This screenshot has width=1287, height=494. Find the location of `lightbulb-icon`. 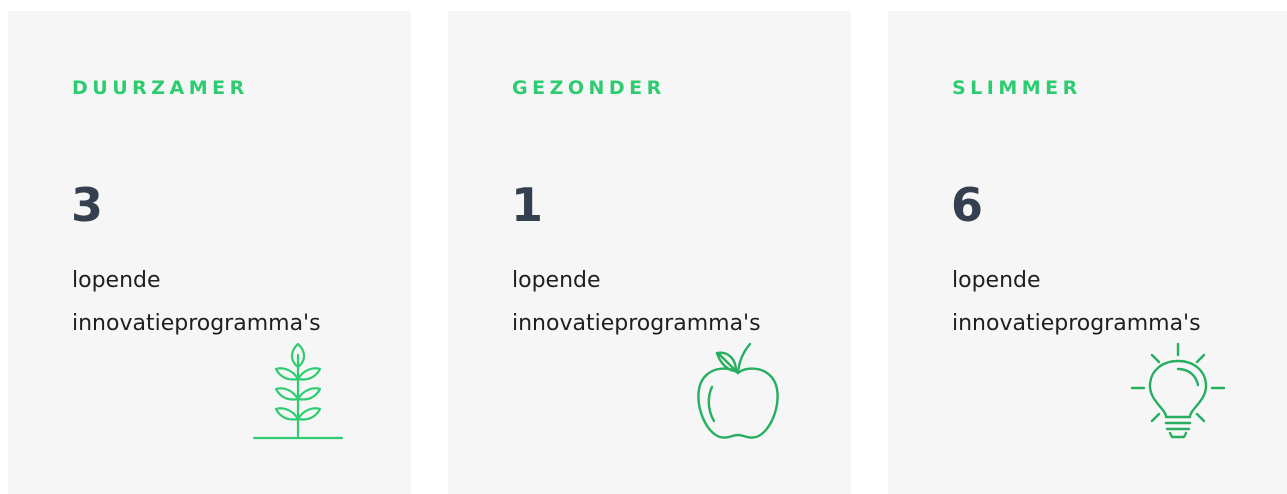

lightbulb-icon is located at coordinates (1178, 390).